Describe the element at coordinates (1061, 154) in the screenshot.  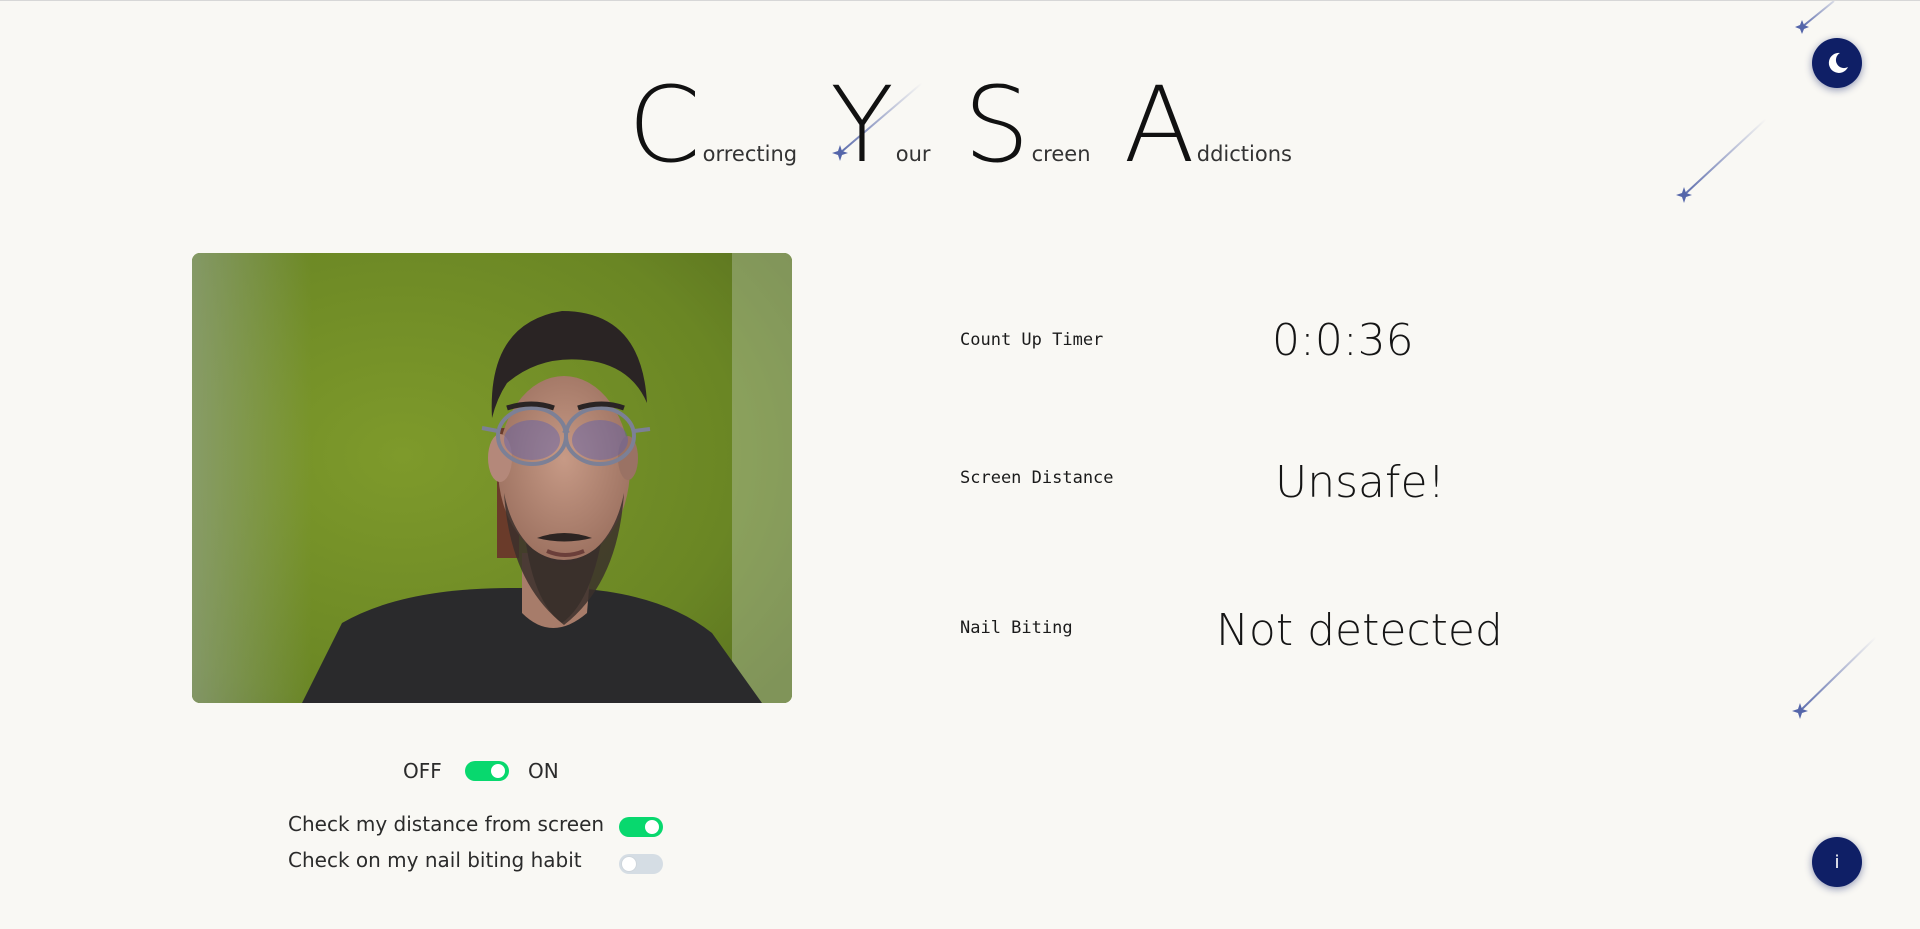
I see `title-word-rest: creen` at that location.